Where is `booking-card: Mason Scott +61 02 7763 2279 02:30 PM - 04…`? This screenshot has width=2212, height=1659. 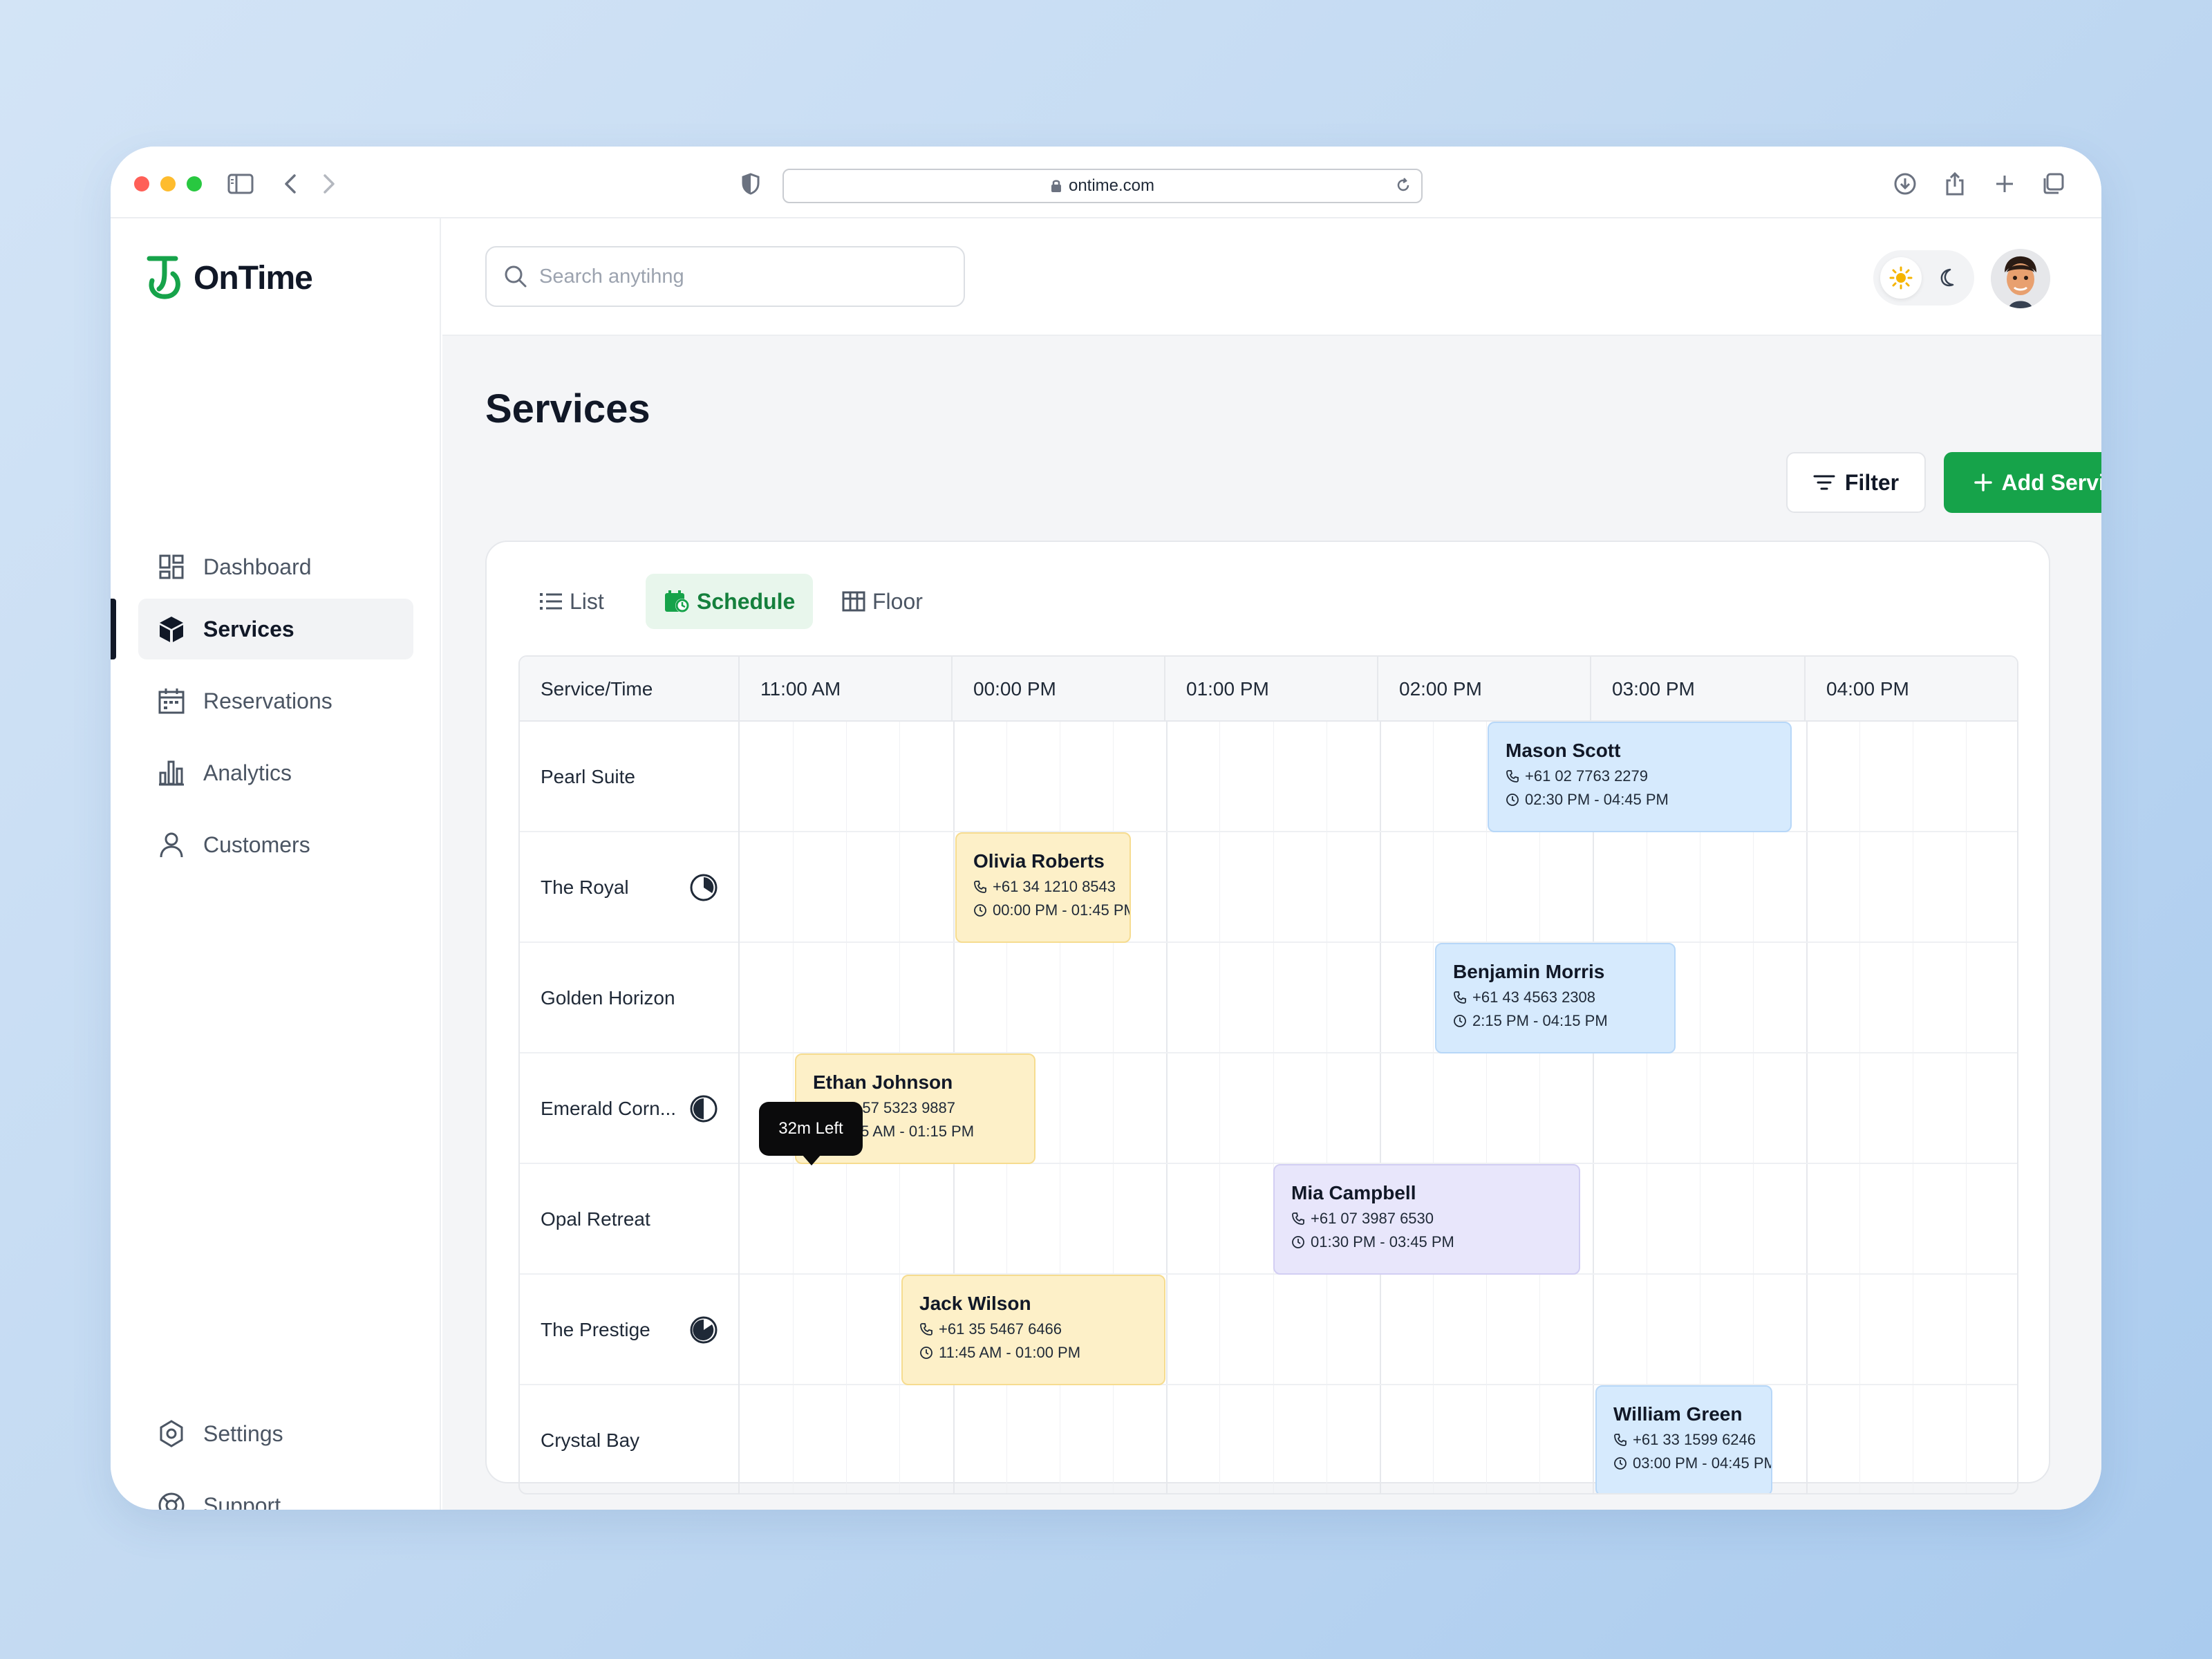 booking-card: Mason Scott +61 02 7763 2279 02:30 PM - 04… is located at coordinates (1640, 777).